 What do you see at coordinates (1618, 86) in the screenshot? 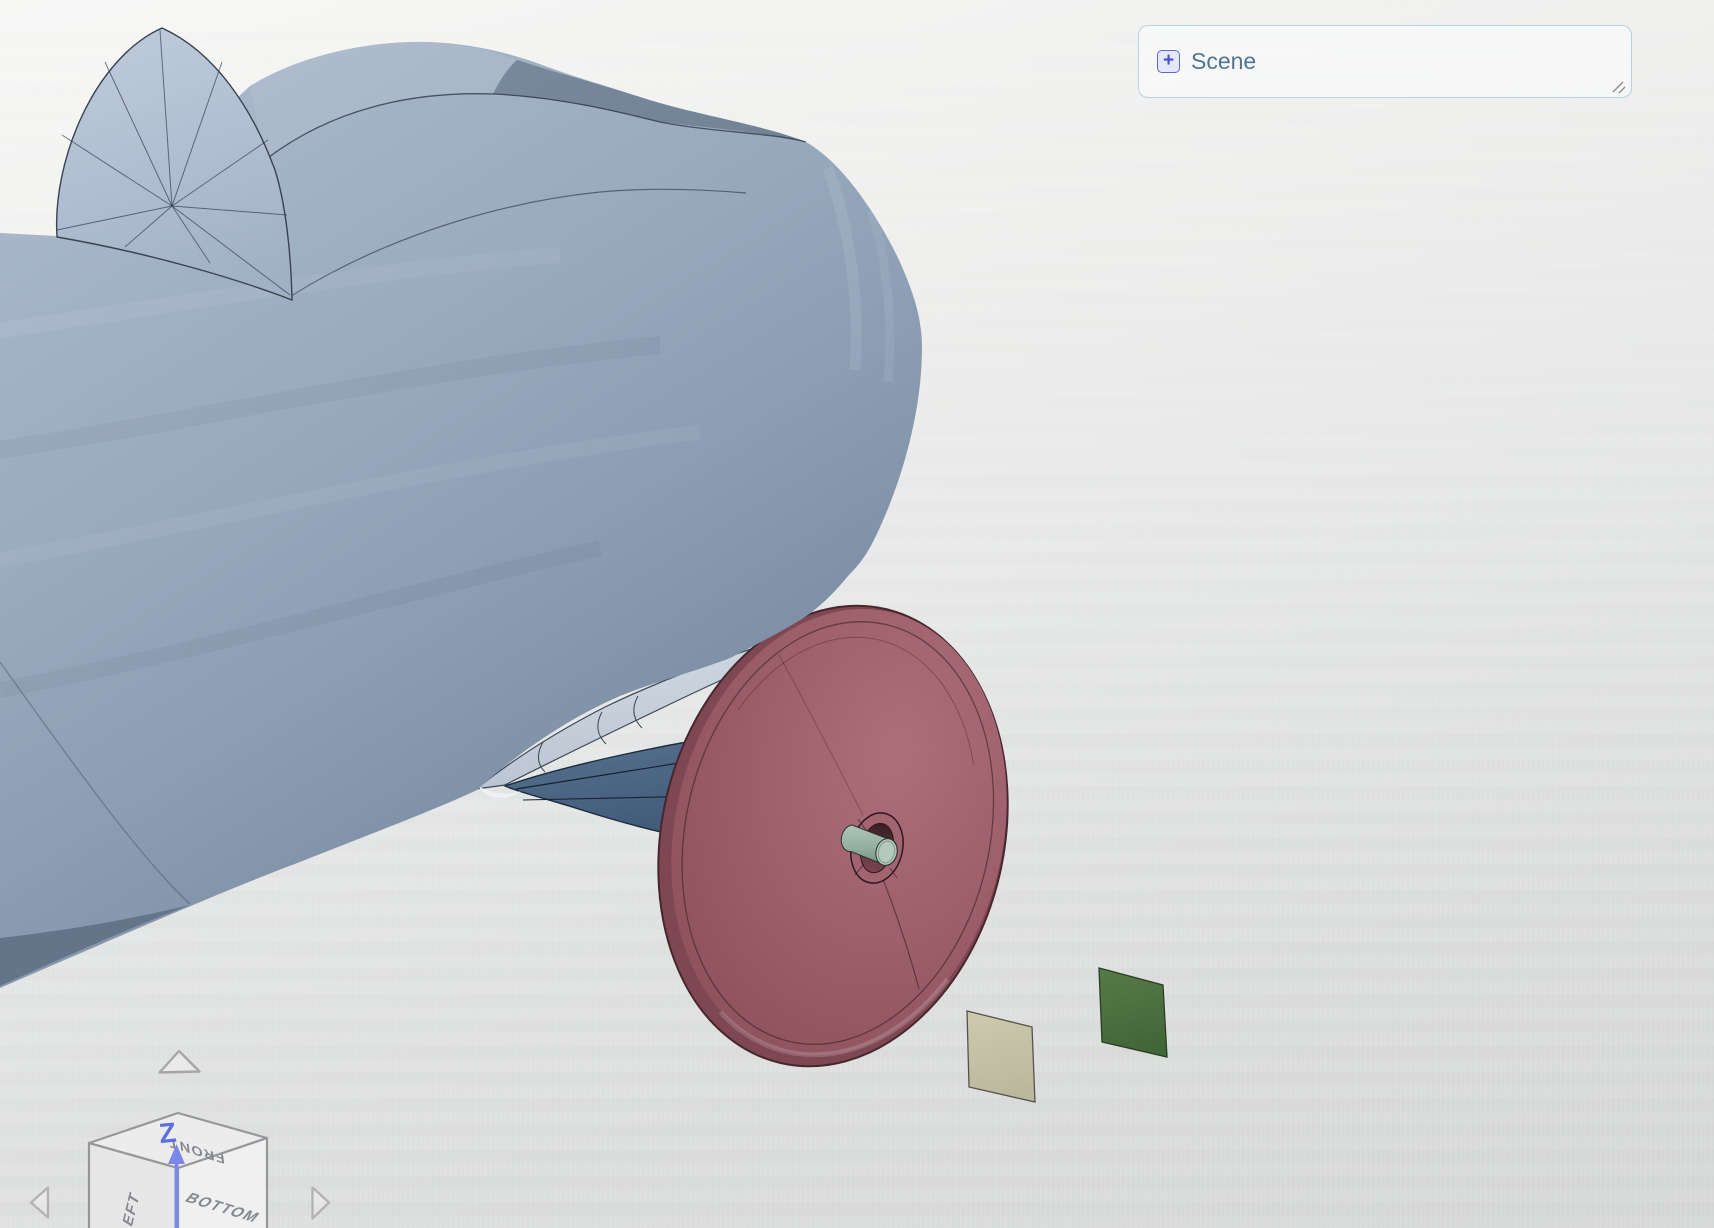
I see `panel-resize-handle` at bounding box center [1618, 86].